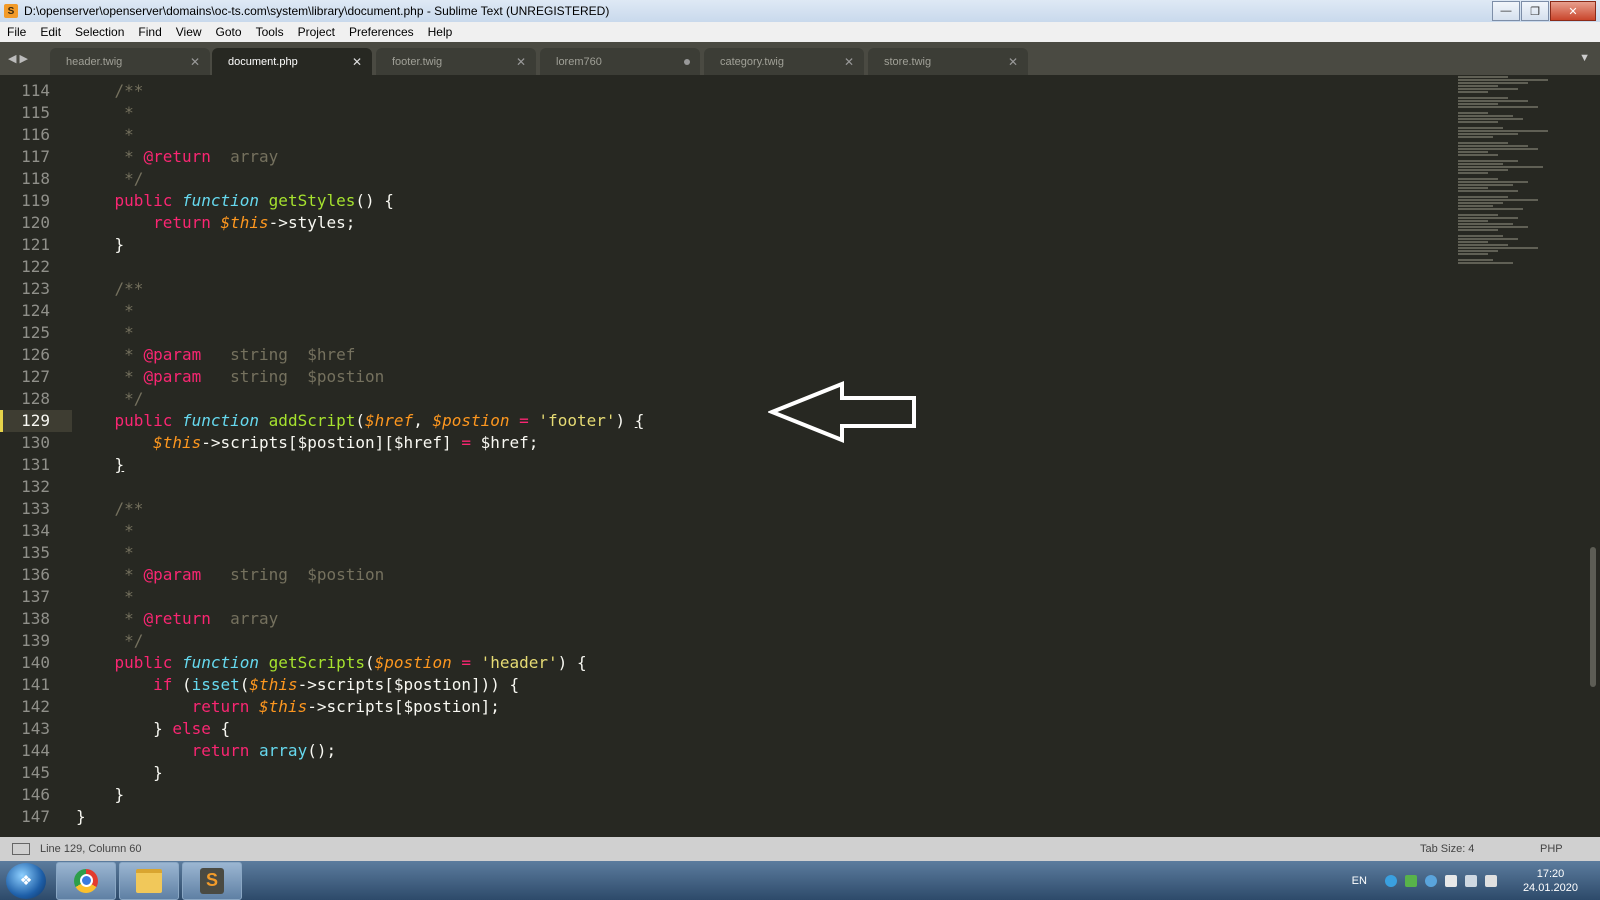 Image resolution: width=1600 pixels, height=900 pixels. Describe the element at coordinates (620, 61) in the screenshot. I see `tab-lorem760: lorem760` at that location.